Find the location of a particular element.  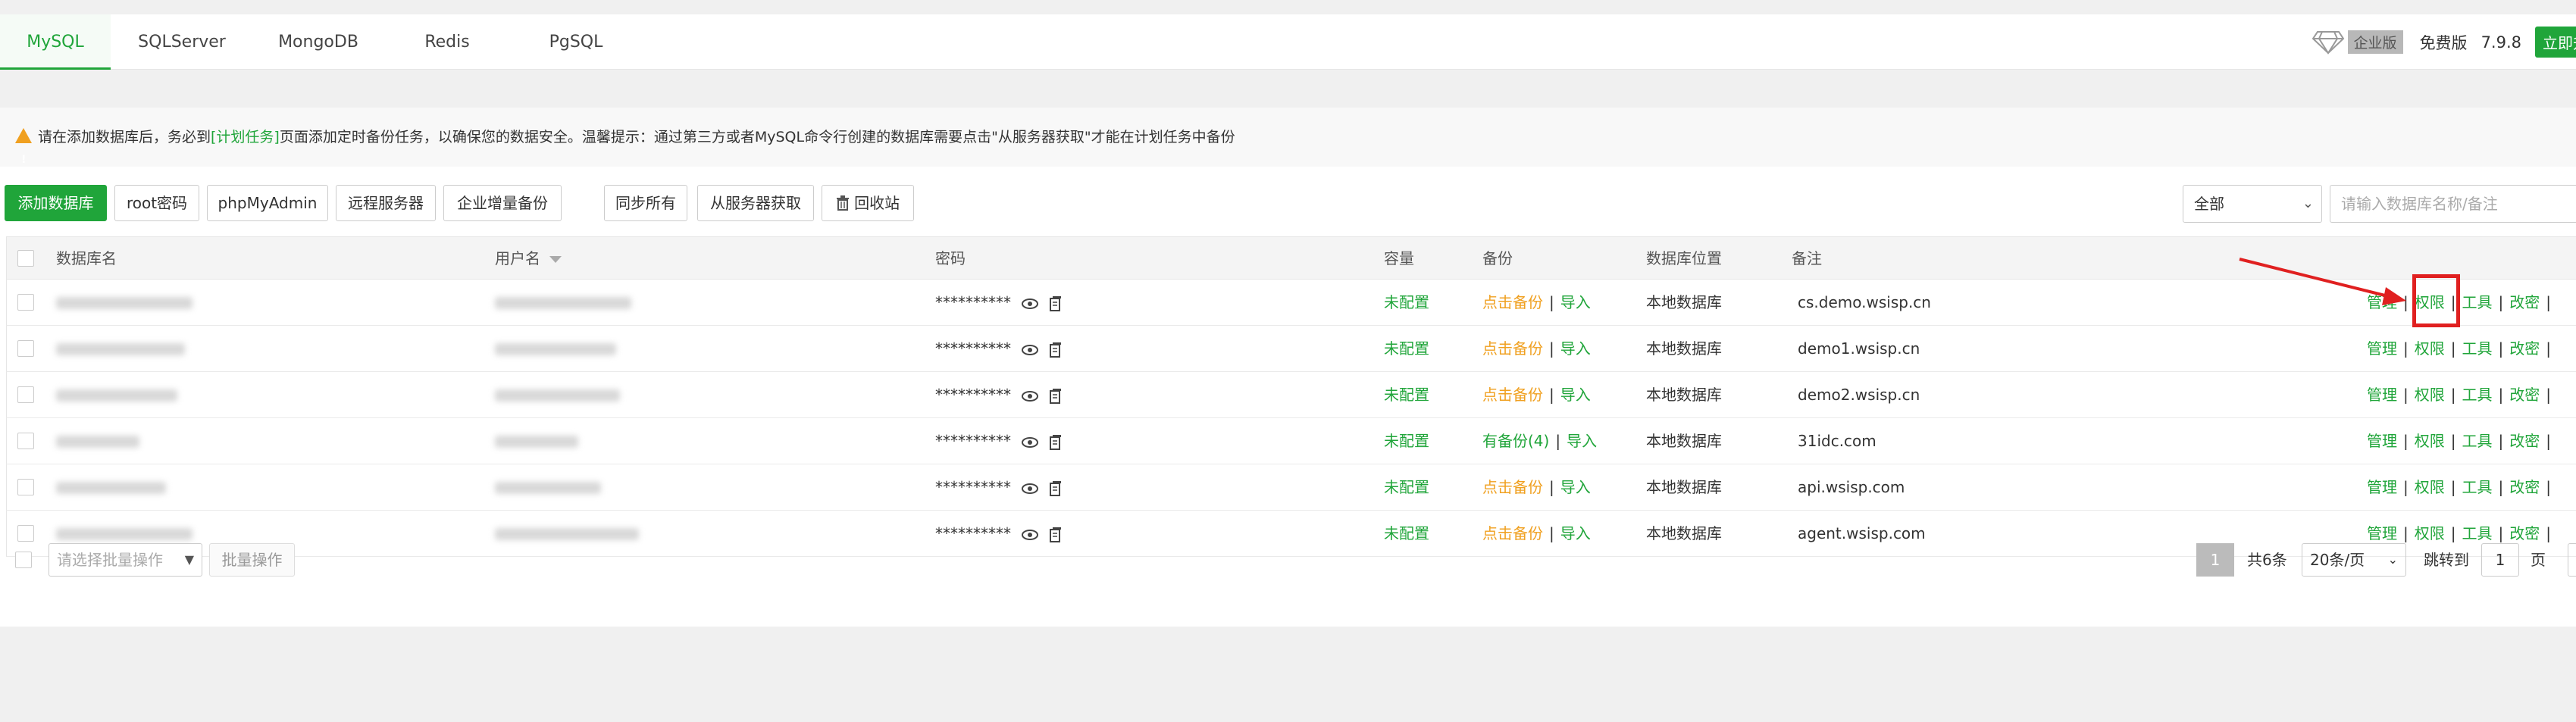

recycle-bin-button: 回收站 is located at coordinates (868, 203).